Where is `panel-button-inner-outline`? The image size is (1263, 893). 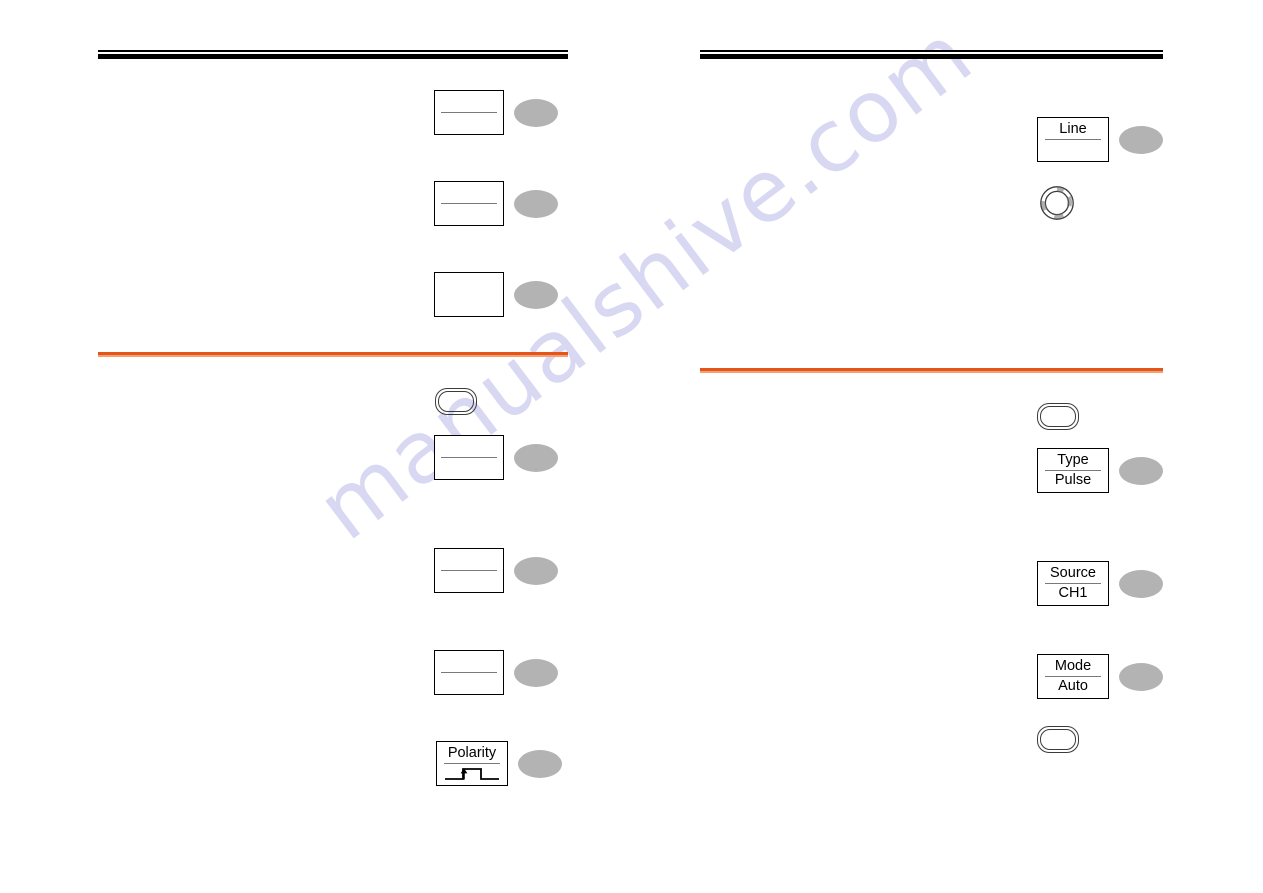 panel-button-inner-outline is located at coordinates (456, 401).